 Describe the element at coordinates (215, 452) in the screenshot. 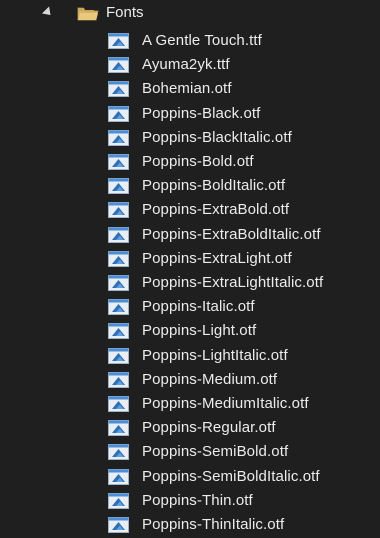

I see `file-label: Poppins-SemiBold.otf` at that location.